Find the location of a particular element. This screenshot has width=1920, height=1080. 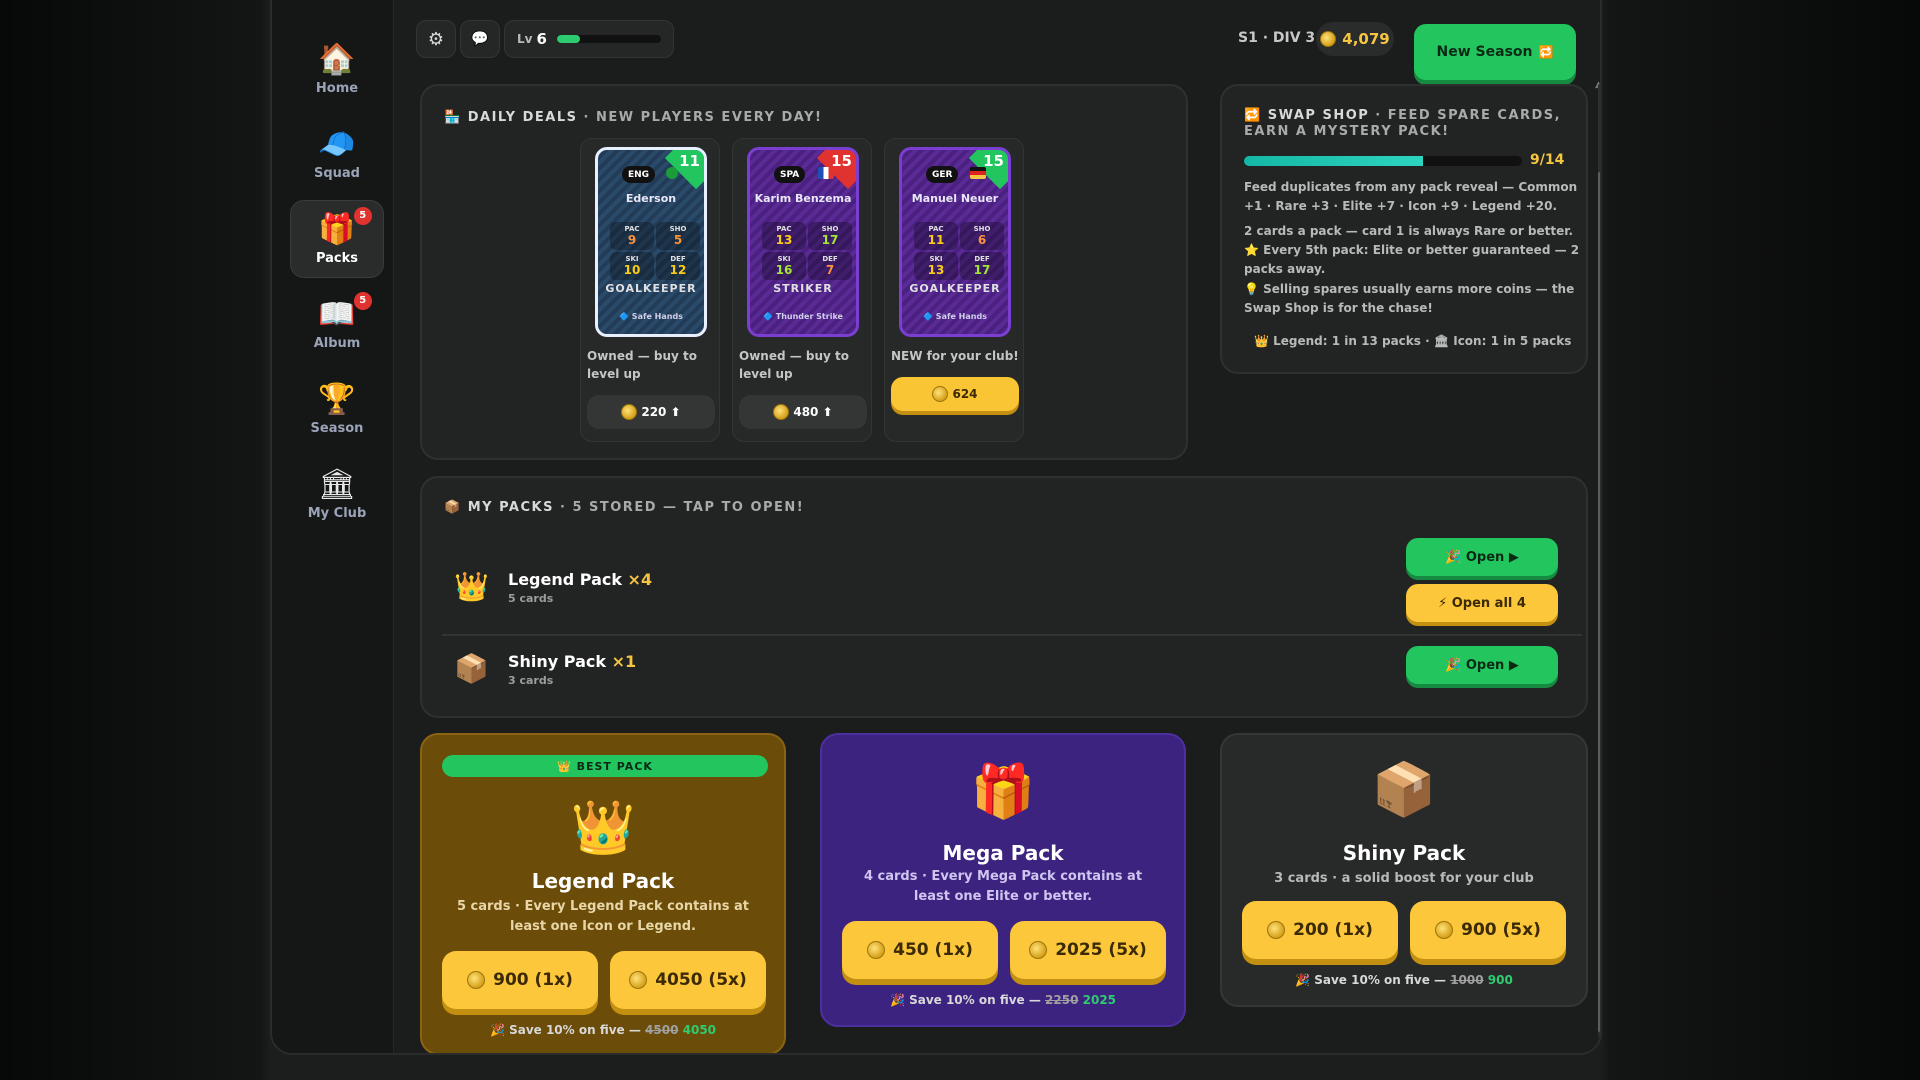

player-name: Ederson is located at coordinates (651, 198).